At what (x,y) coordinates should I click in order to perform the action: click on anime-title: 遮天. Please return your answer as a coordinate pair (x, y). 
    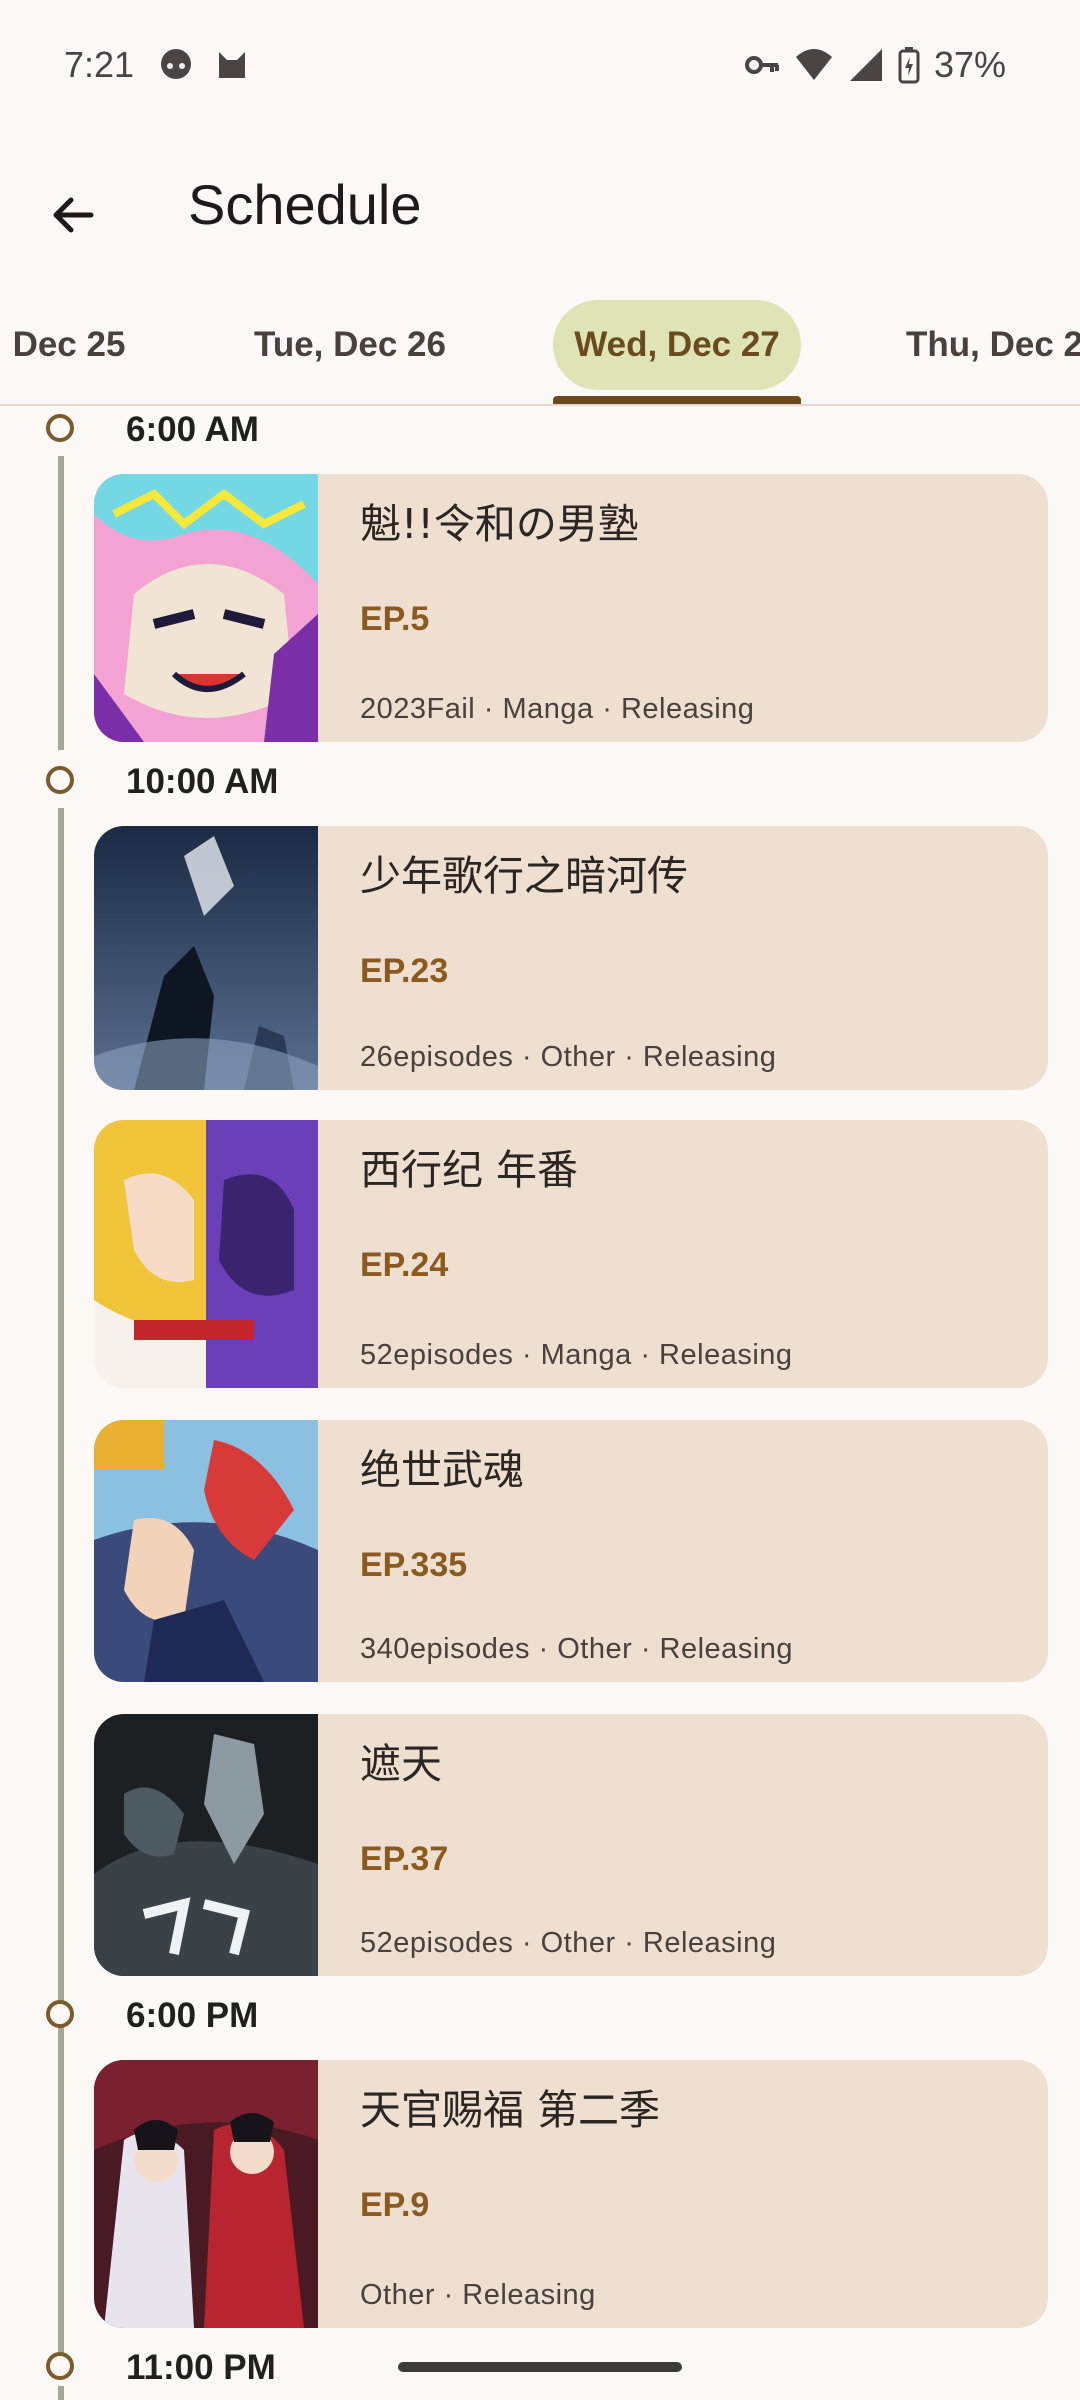
    Looking at the image, I should click on (401, 1764).